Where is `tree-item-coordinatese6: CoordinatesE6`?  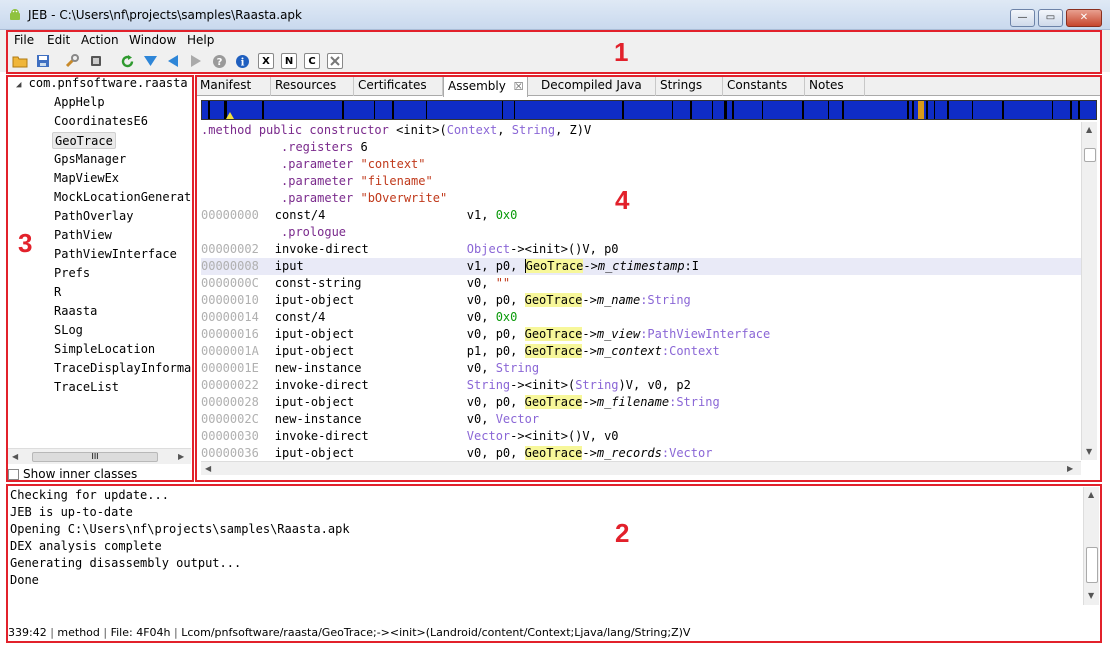 tree-item-coordinatese6: CoordinatesE6 is located at coordinates (101, 121).